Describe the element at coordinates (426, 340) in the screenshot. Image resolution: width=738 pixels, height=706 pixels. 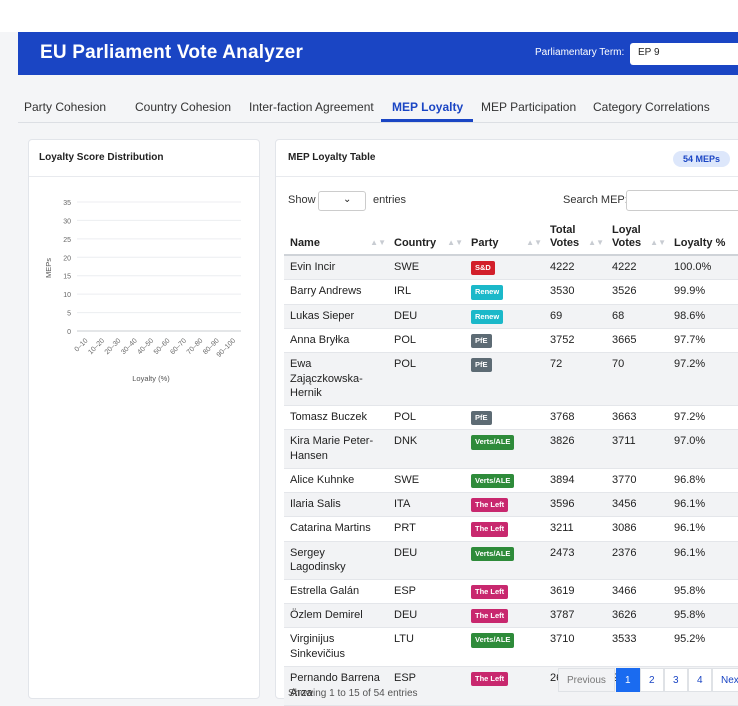
I see `country-cell: POL` at that location.